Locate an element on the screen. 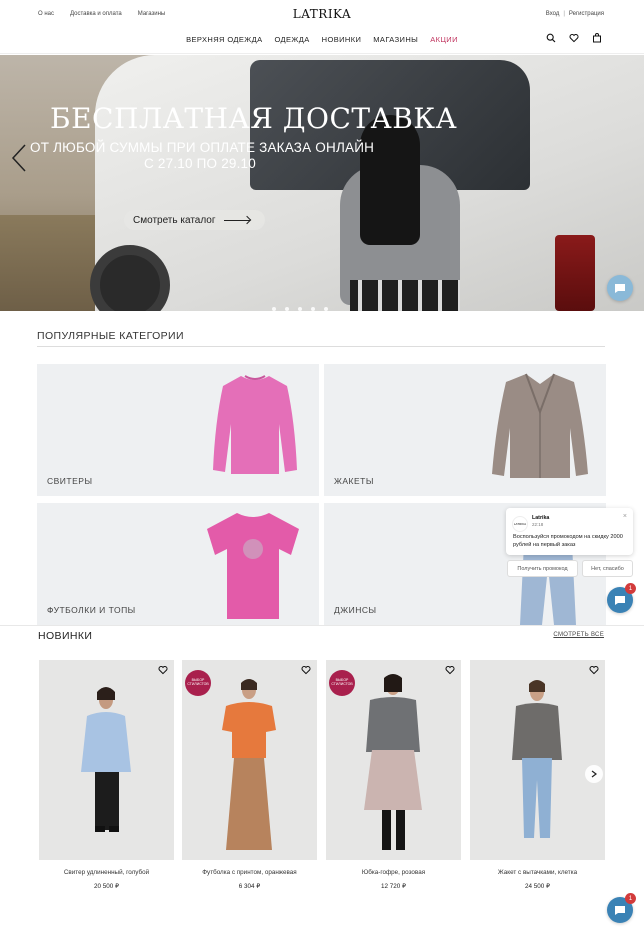 The image size is (644, 933). categories-title: ПОПУЛЯРНЫЕ КАТЕГОРИИ is located at coordinates (110, 336).